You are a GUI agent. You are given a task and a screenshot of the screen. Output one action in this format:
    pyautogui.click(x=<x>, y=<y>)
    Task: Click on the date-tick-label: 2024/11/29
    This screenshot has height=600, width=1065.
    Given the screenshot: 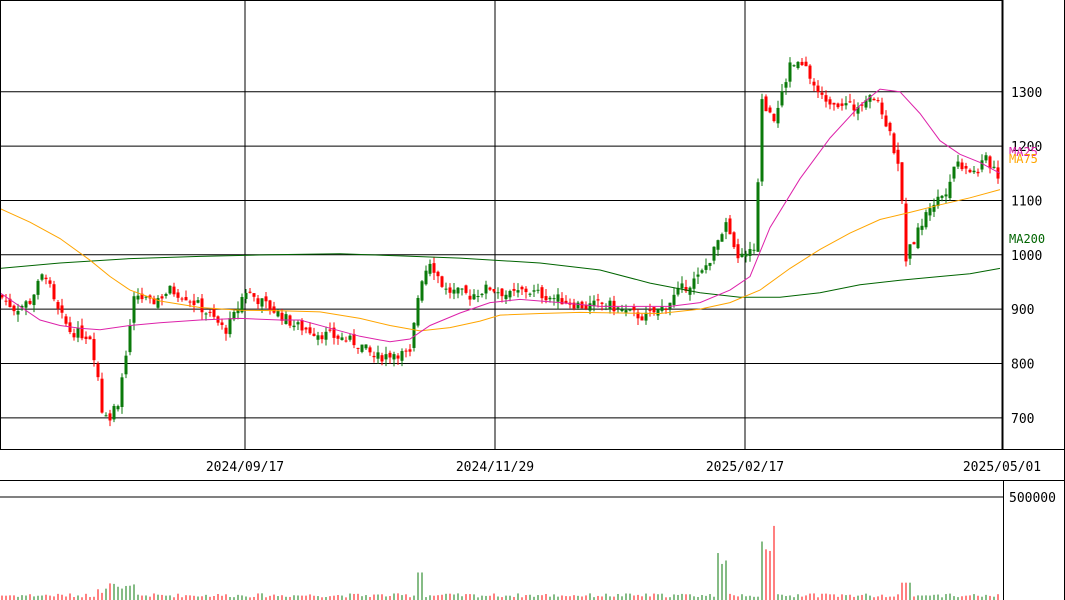 What is the action you would take?
    pyautogui.click(x=495, y=467)
    